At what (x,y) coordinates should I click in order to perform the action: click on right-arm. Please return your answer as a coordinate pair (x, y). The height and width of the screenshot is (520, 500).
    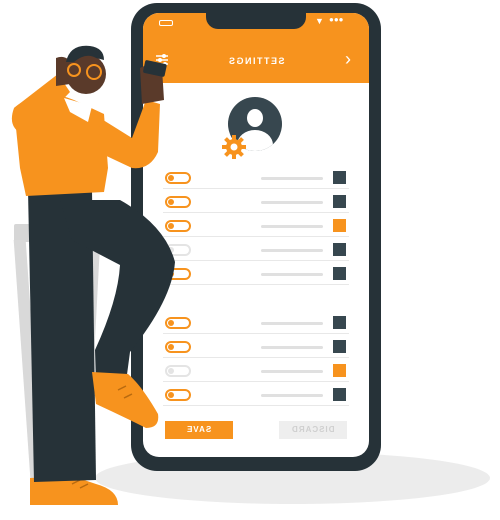
    Looking at the image, I should click on (129, 134).